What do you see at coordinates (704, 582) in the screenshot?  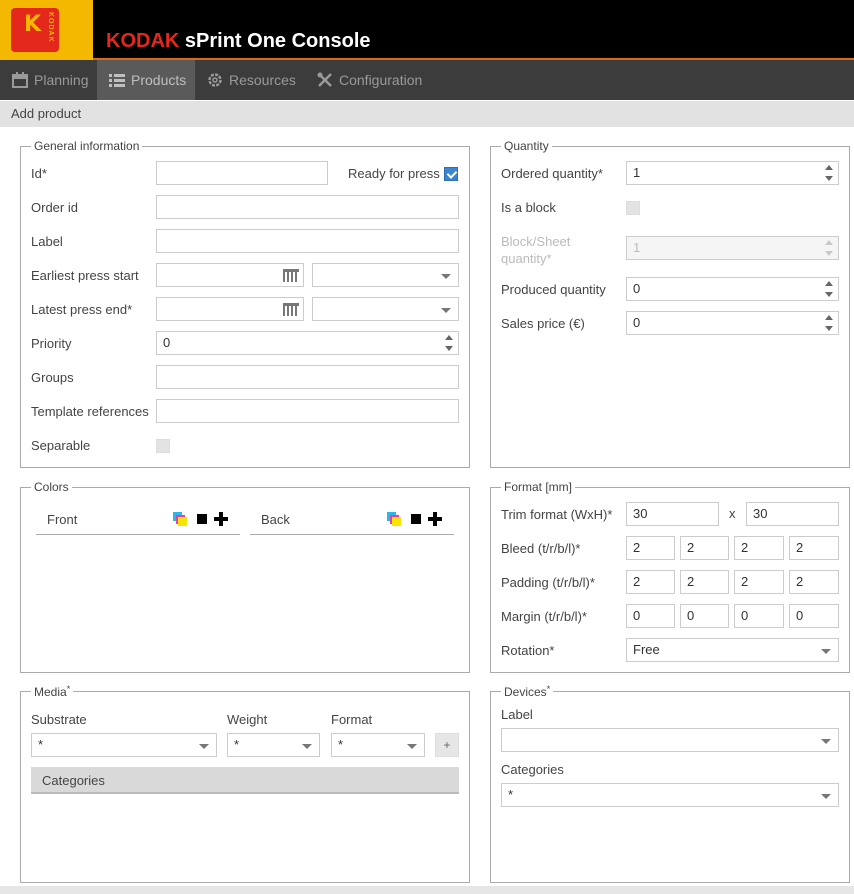 I see `padding-right-input: 2` at bounding box center [704, 582].